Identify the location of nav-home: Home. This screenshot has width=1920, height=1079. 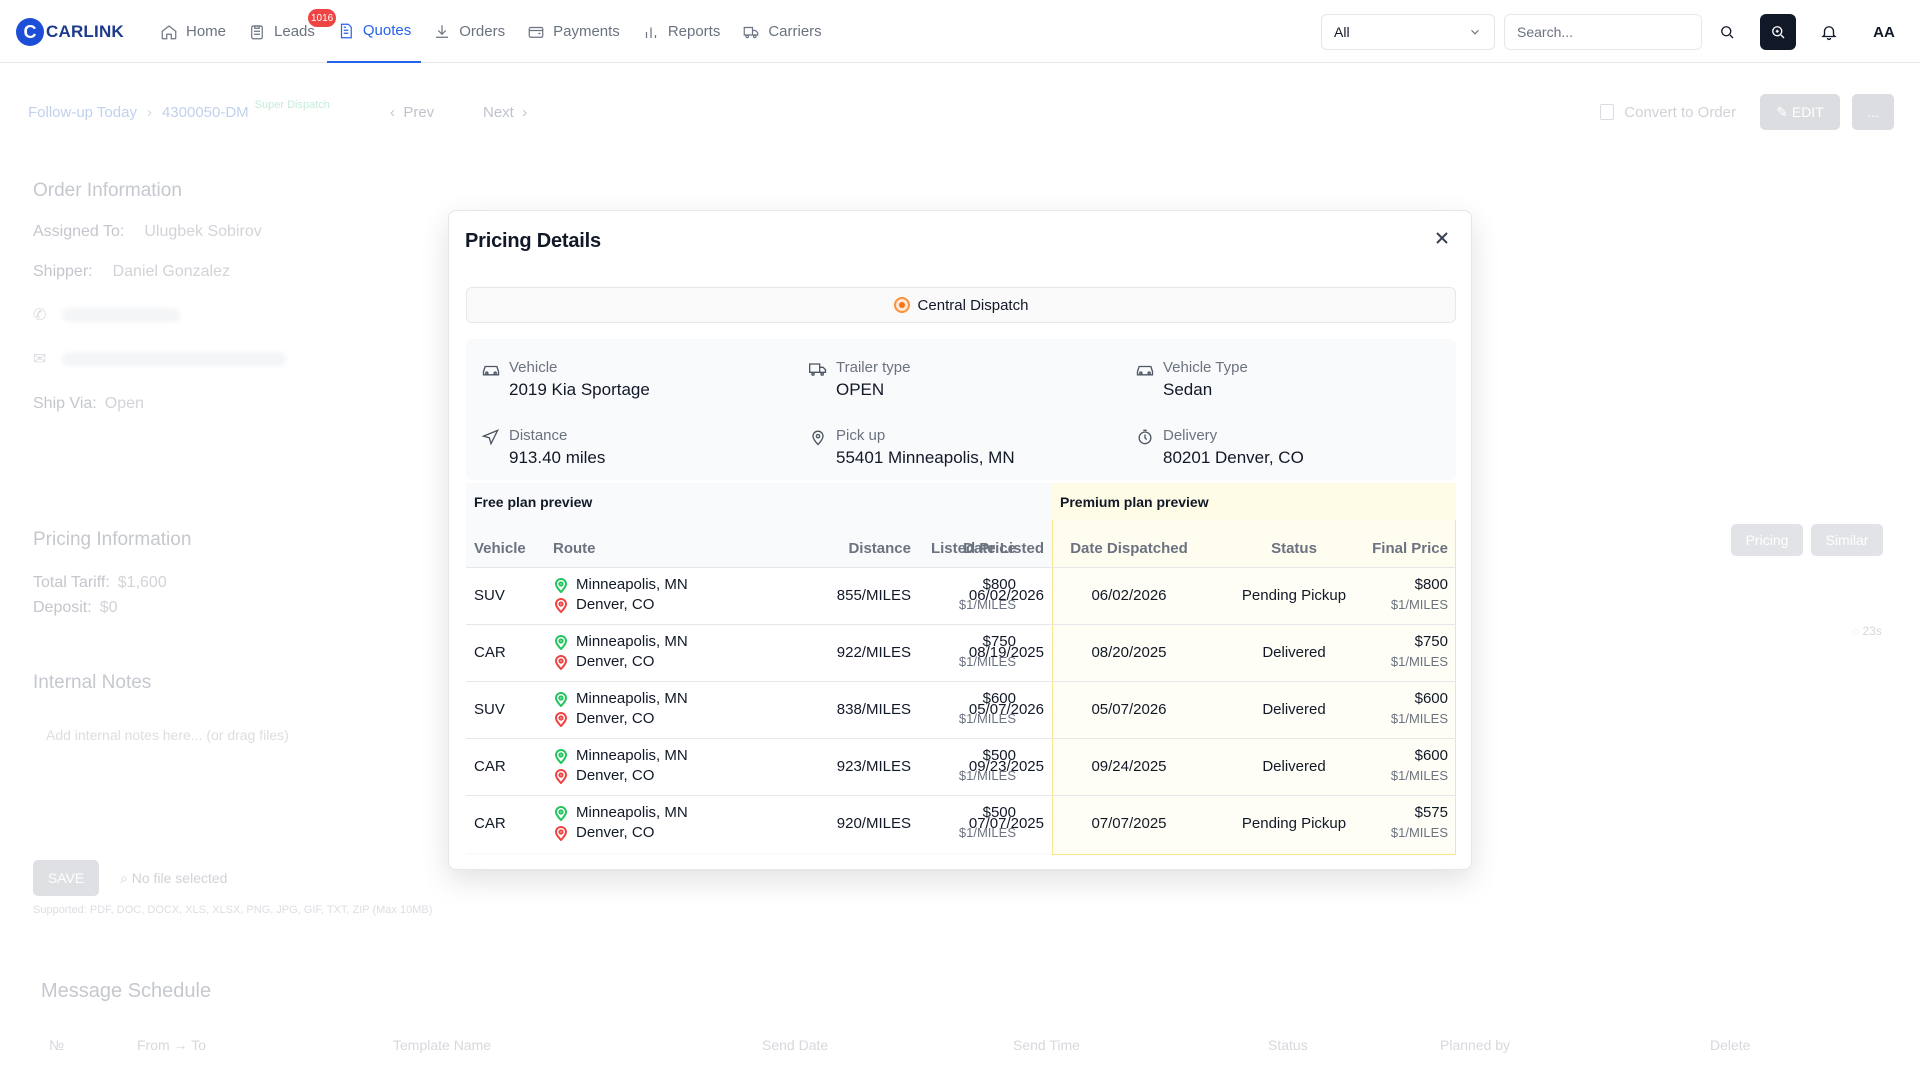
(193, 31).